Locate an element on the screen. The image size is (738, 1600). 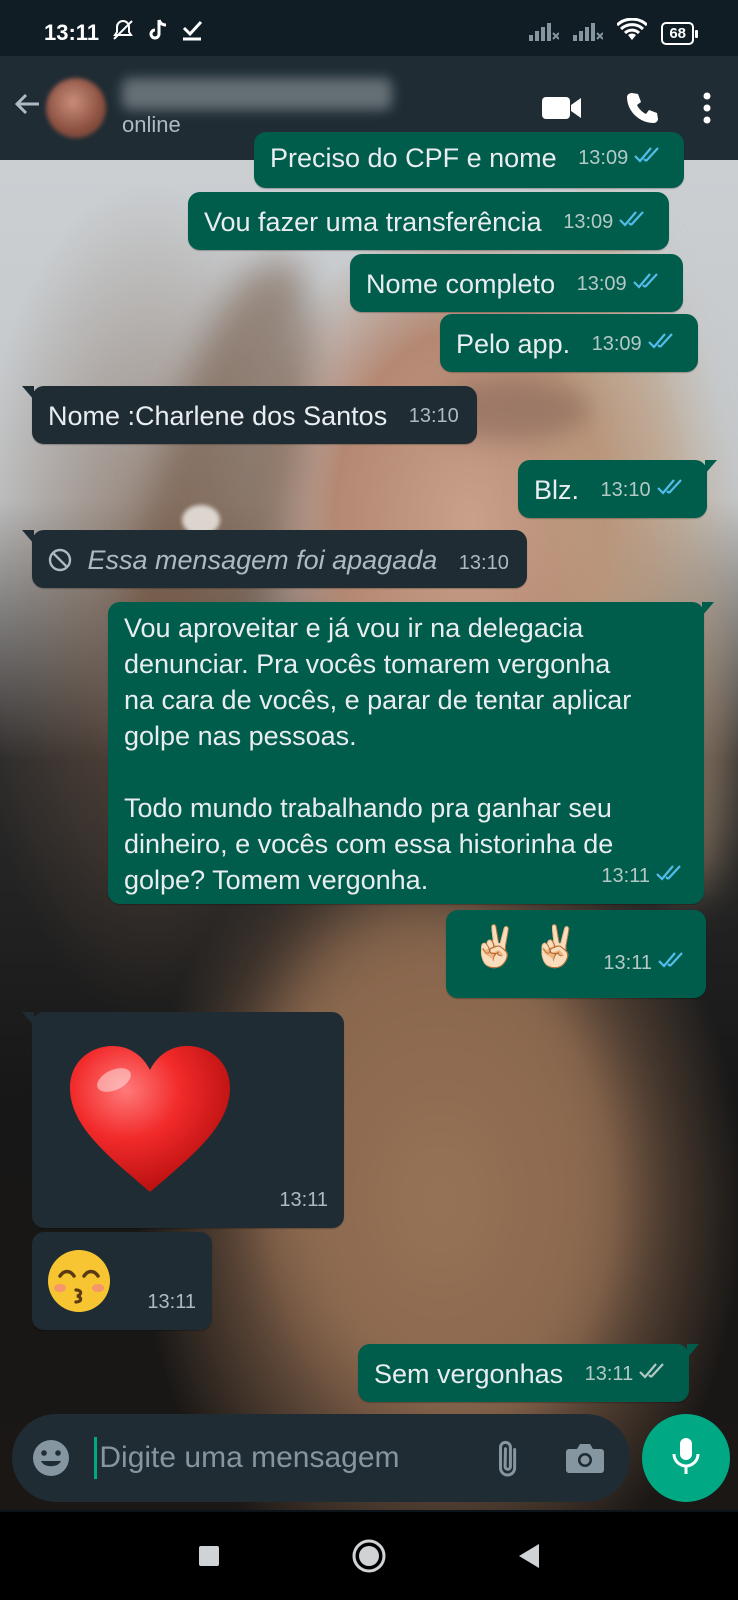
attach-icon is located at coordinates (508, 1458).